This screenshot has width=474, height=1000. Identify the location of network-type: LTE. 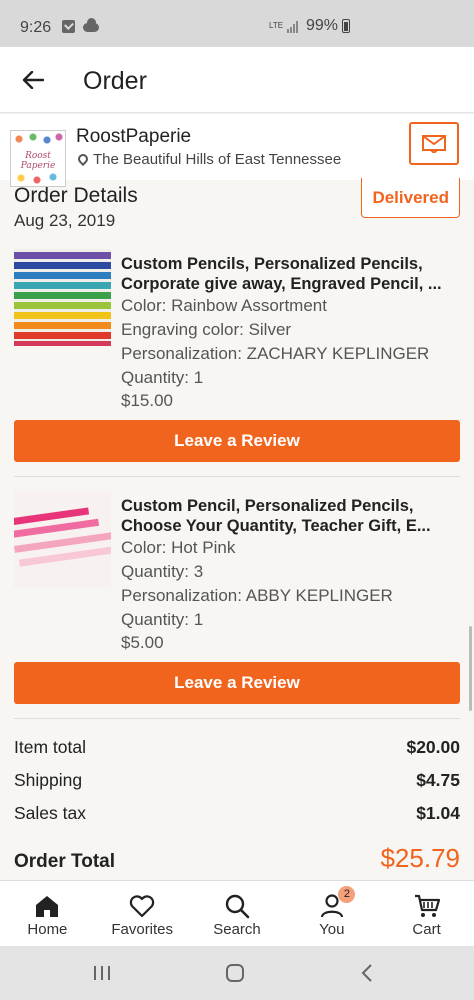
(276, 25).